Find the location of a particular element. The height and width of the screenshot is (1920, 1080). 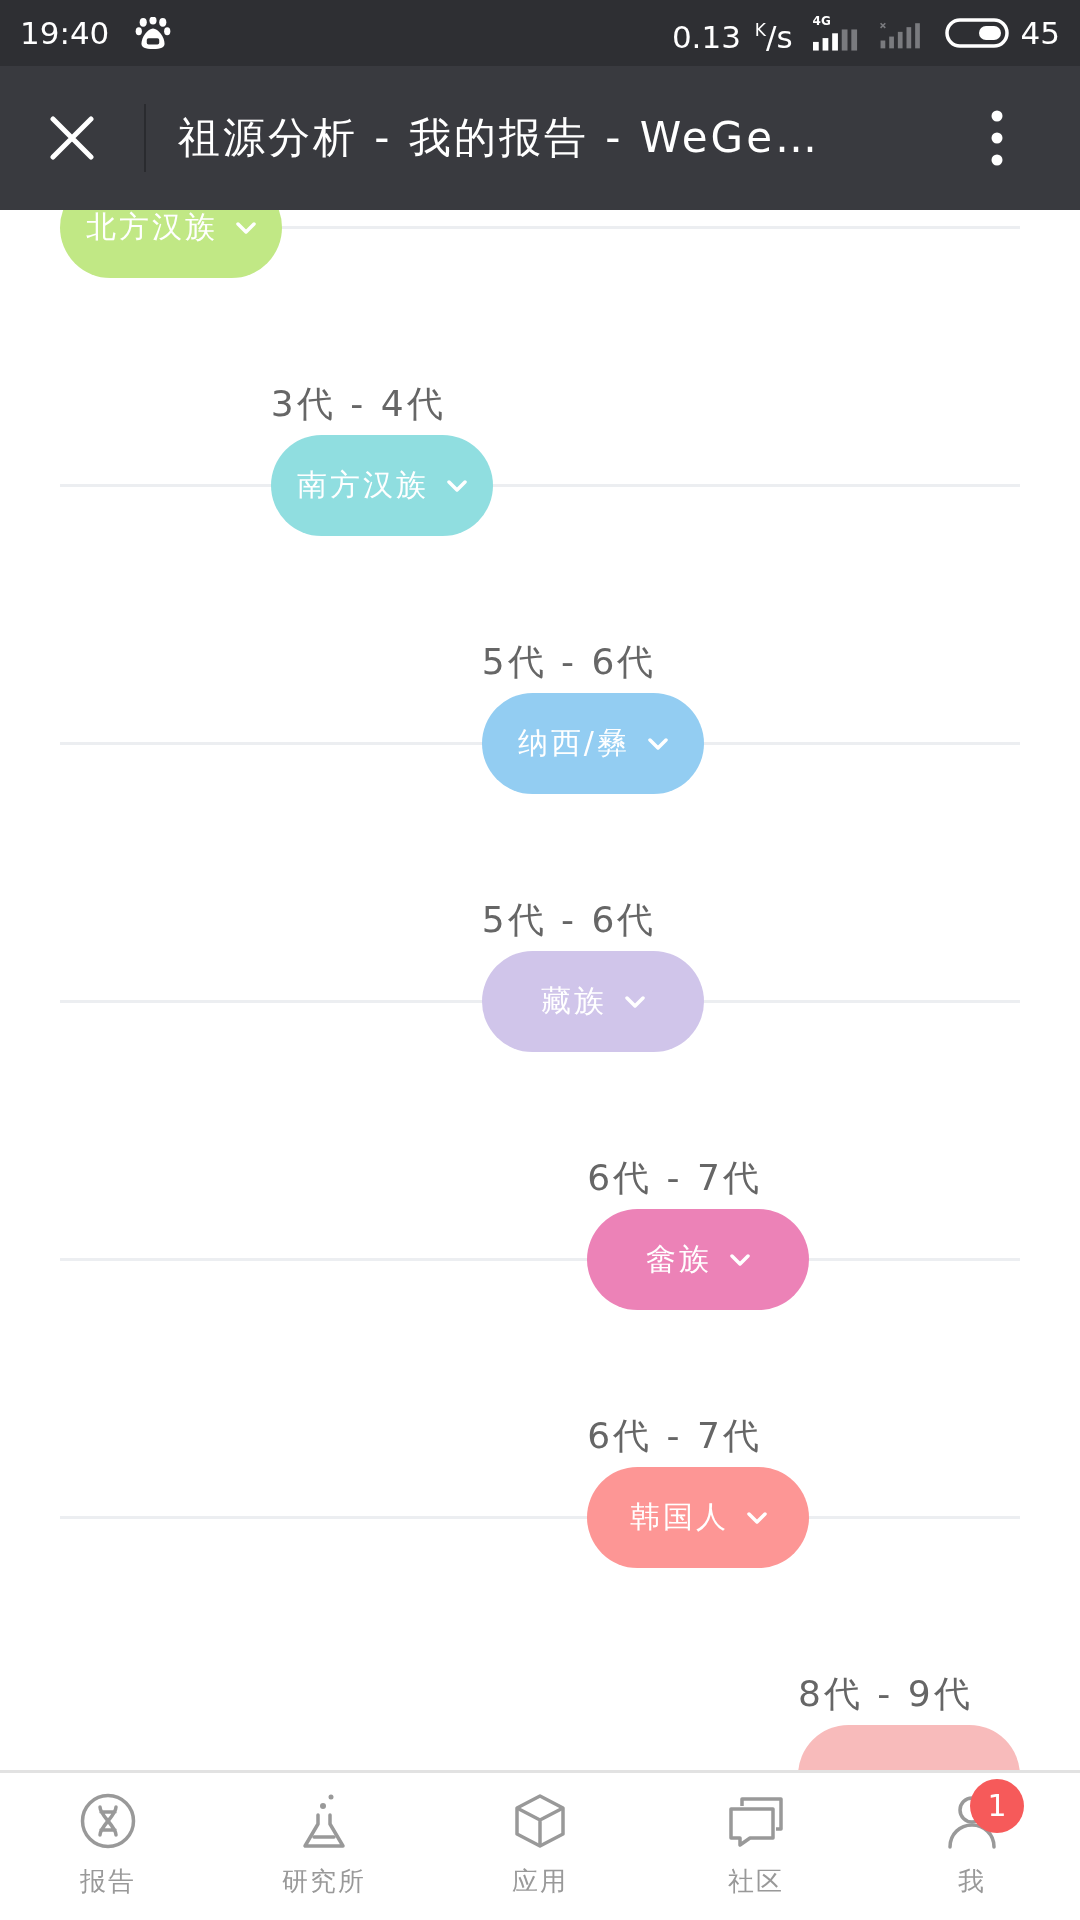

generation-range: 3代 - 4代 is located at coordinates (358, 404).